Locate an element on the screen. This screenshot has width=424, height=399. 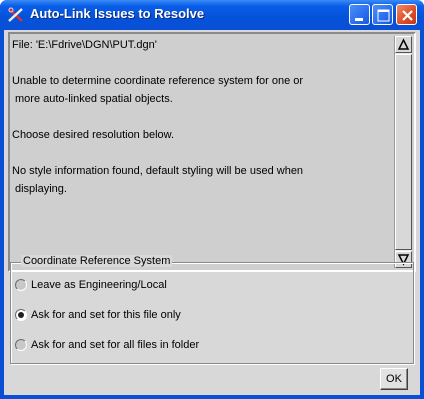
maximize-icon is located at coordinates (383, 15).